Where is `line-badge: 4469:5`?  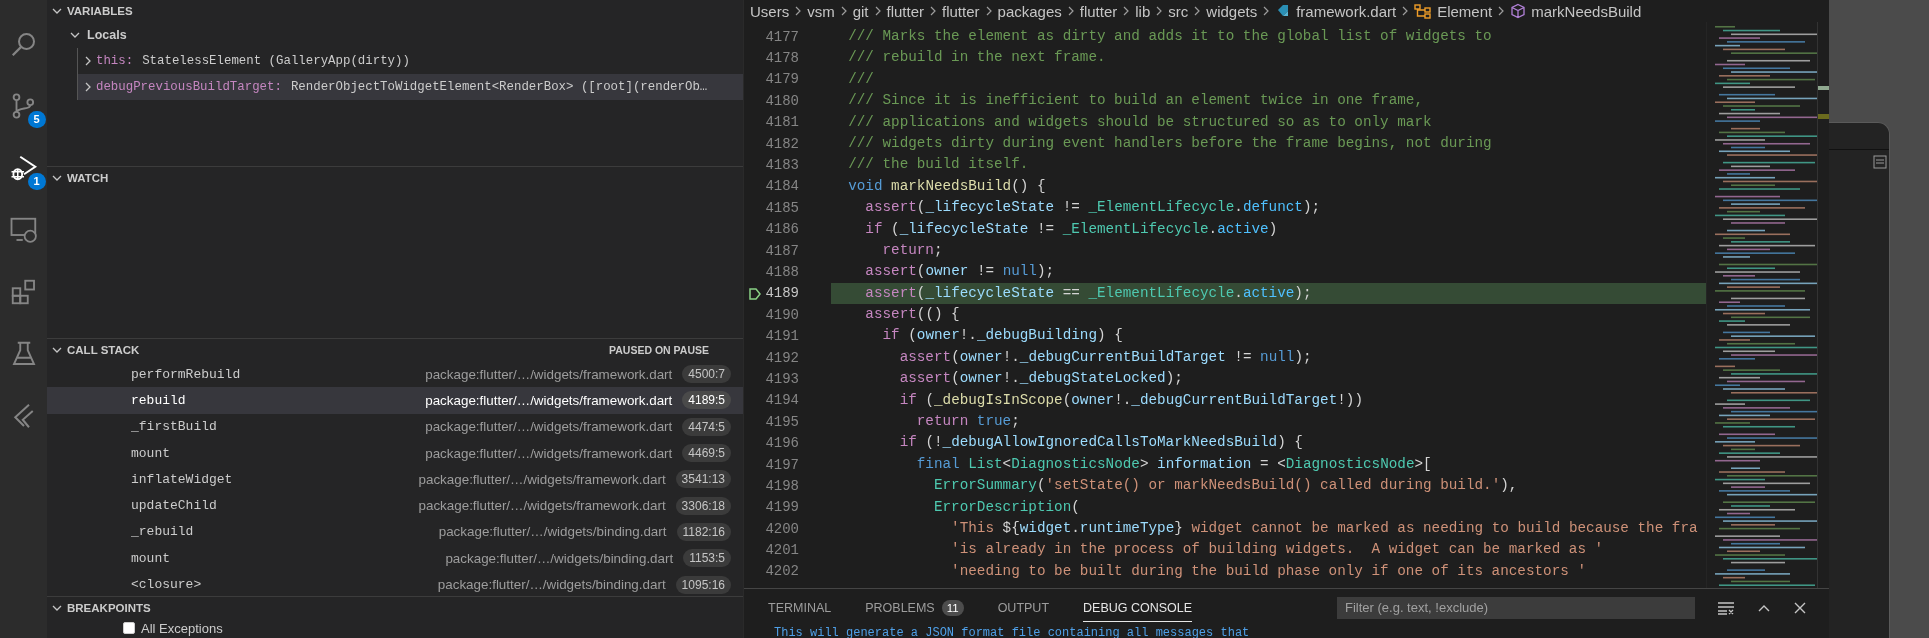
line-badge: 4469:5 is located at coordinates (706, 453).